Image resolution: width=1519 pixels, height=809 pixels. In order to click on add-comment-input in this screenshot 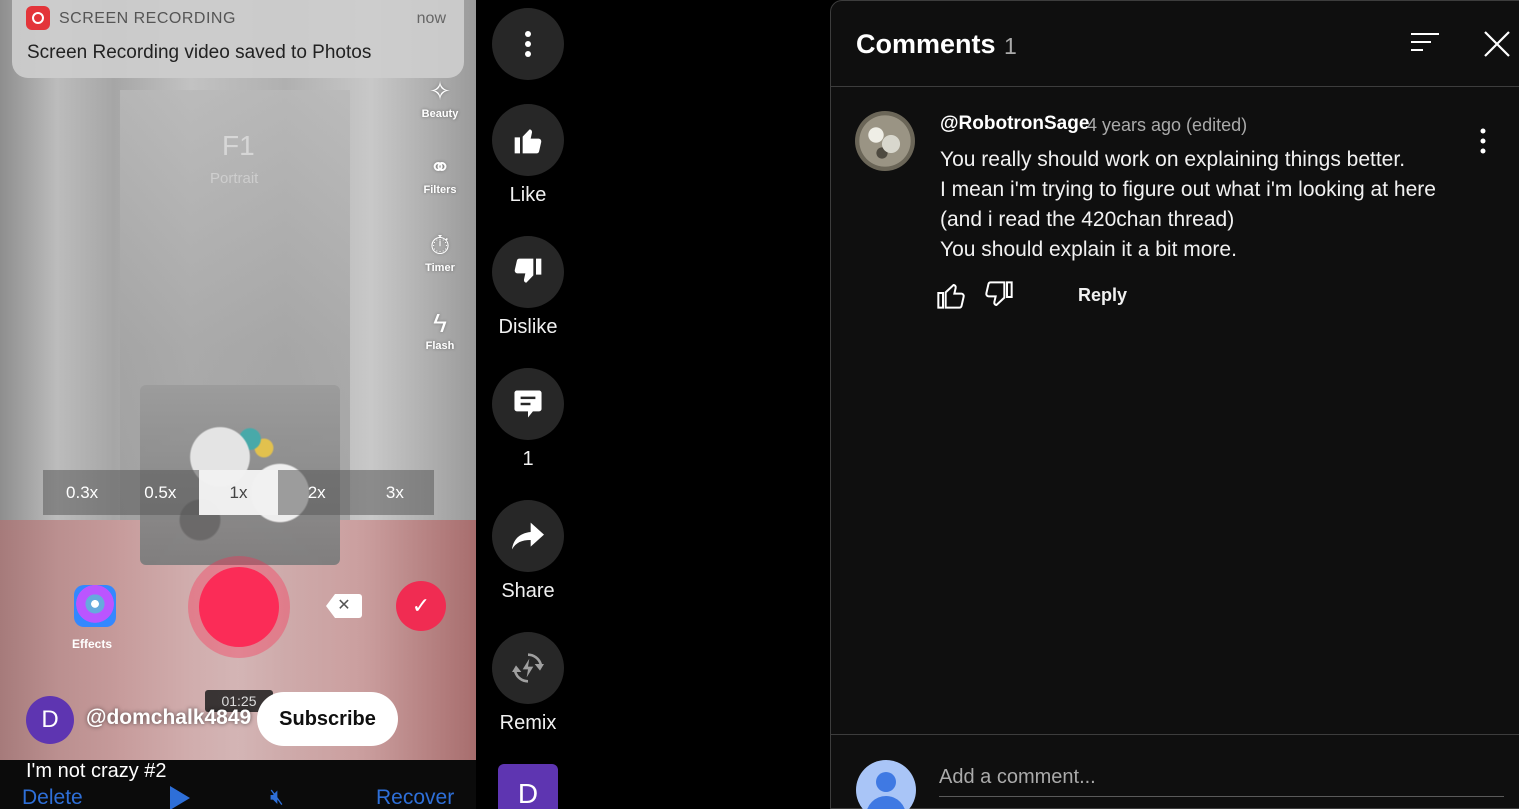, I will do `click(1221, 778)`.